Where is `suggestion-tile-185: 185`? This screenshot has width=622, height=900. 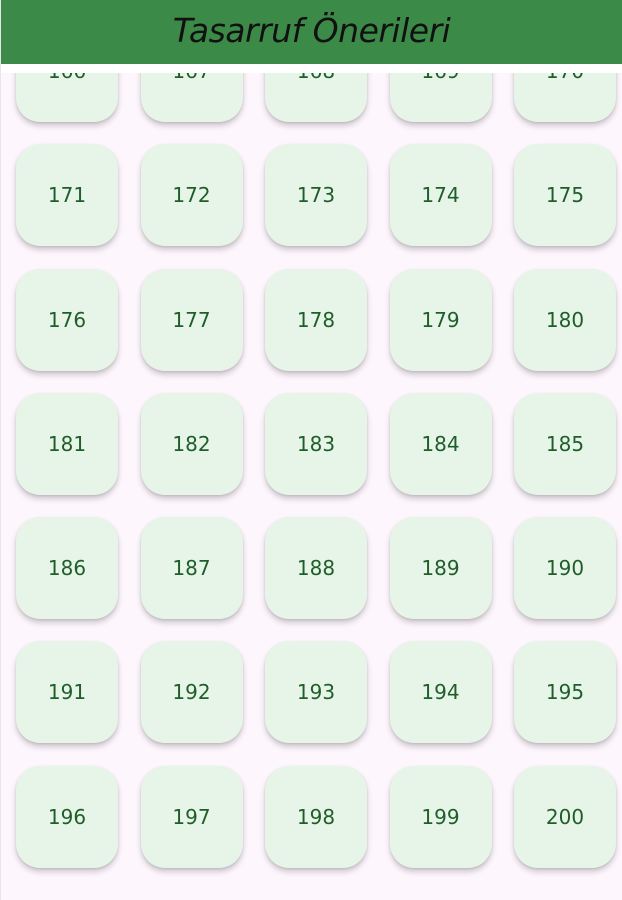 suggestion-tile-185: 185 is located at coordinates (565, 443).